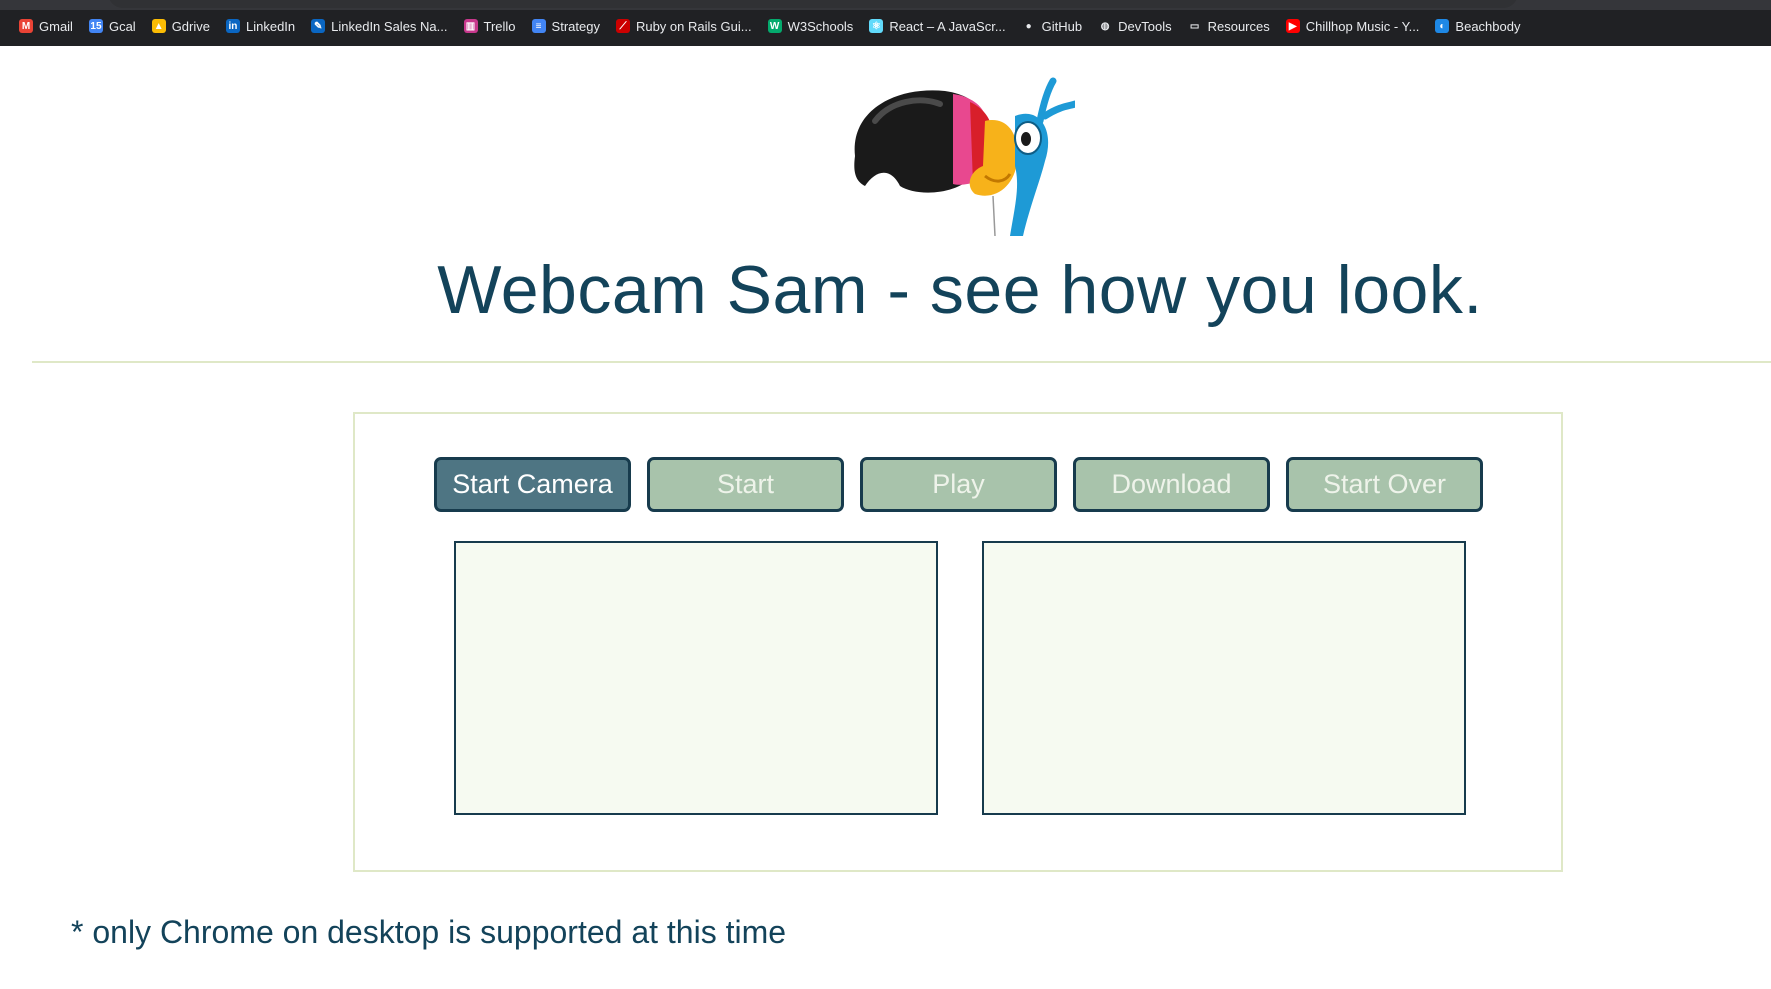 The height and width of the screenshot is (989, 1771). Describe the element at coordinates (1488, 26) in the screenshot. I see `bookmark-label: Beachbody` at that location.